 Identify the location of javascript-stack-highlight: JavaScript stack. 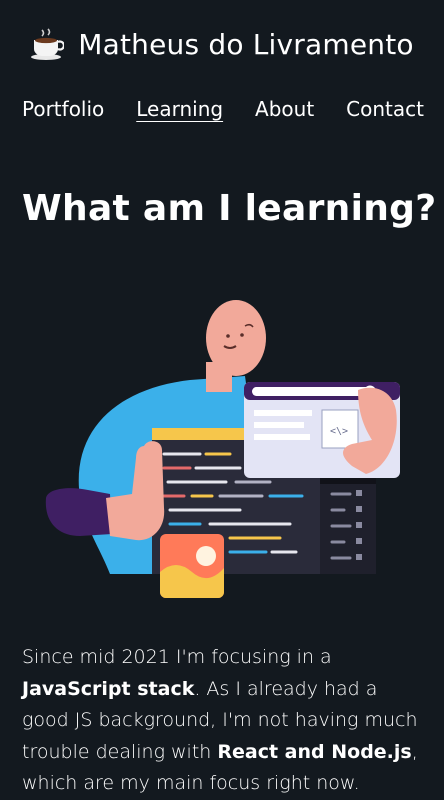
(108, 688).